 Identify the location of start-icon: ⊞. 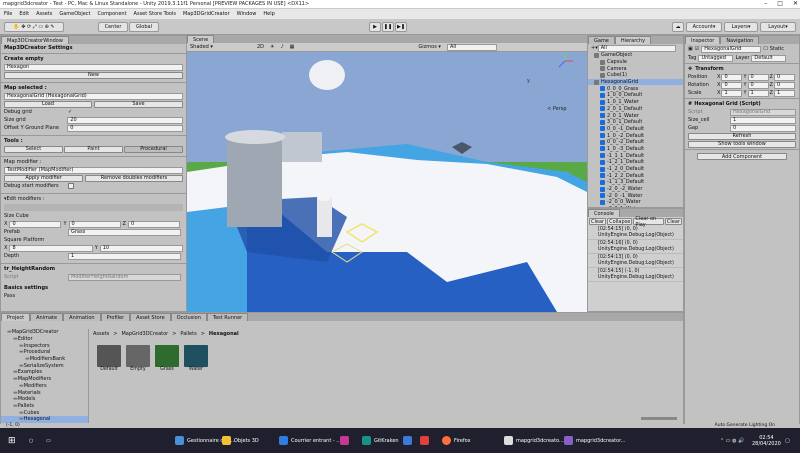
(12, 440).